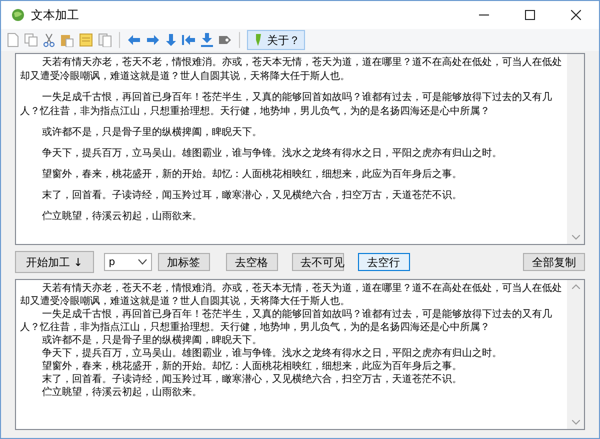 This screenshot has width=600, height=439. I want to click on close-icon, so click(576, 15).